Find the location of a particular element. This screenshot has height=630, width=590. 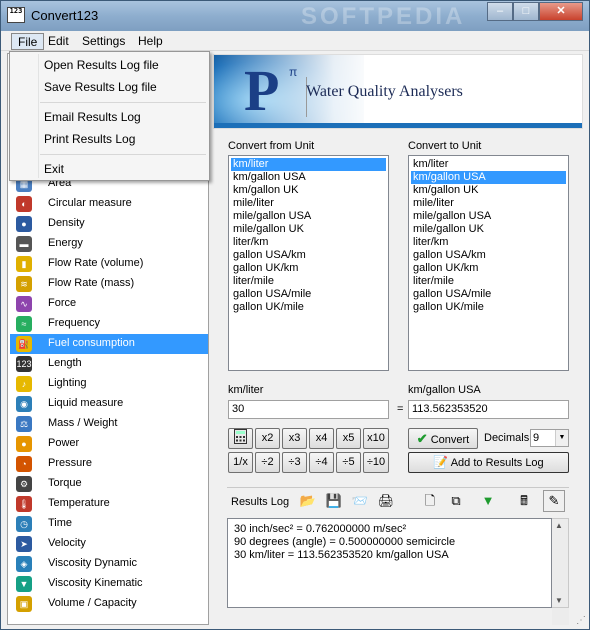

scroll-up-icon: ▲ is located at coordinates (559, 525).